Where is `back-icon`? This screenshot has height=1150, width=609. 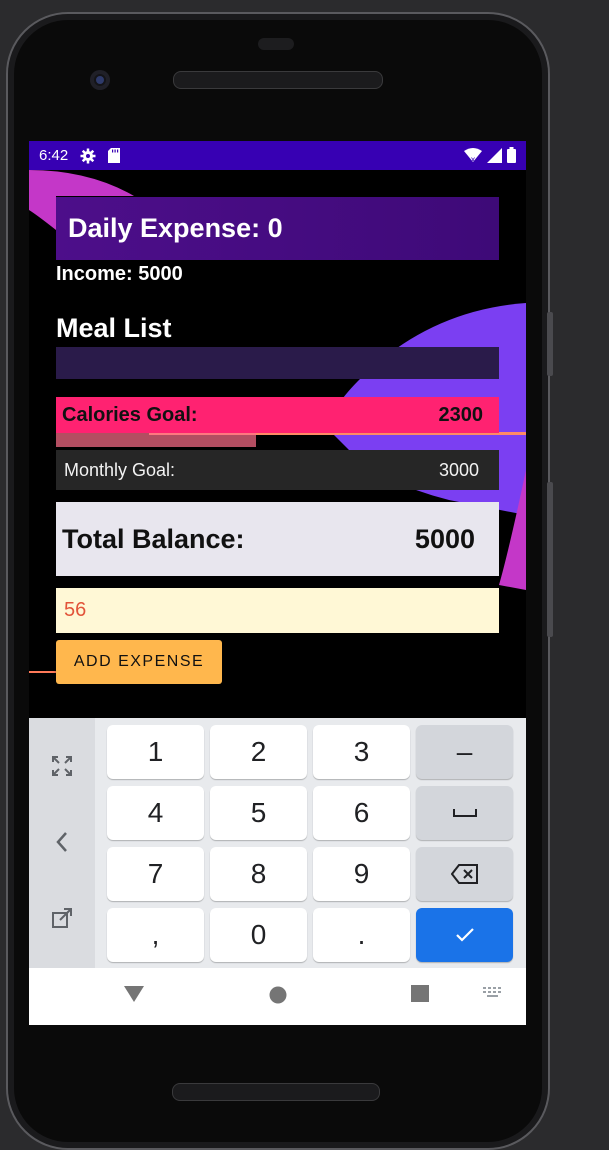 back-icon is located at coordinates (134, 994).